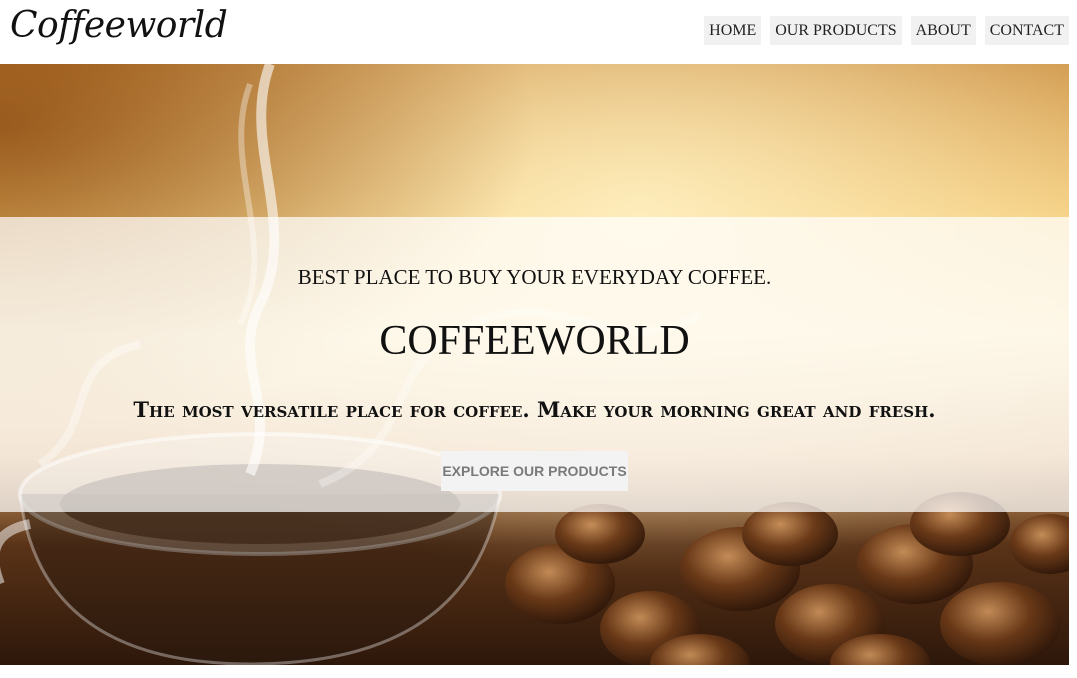 This screenshot has height=678, width=1077. I want to click on main-nav: HOME OUR PRODUCTS ABOUT CONTACT, so click(886, 30).